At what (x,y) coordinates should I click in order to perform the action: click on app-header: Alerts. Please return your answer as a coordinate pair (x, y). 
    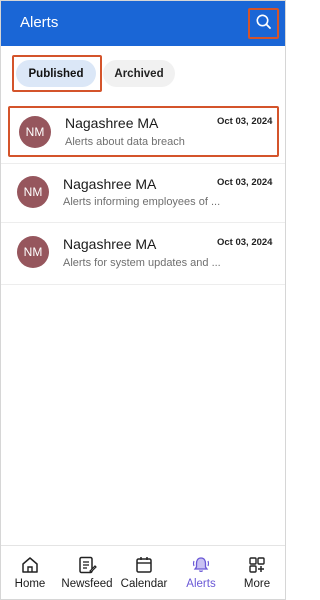
    Looking at the image, I should click on (143, 23).